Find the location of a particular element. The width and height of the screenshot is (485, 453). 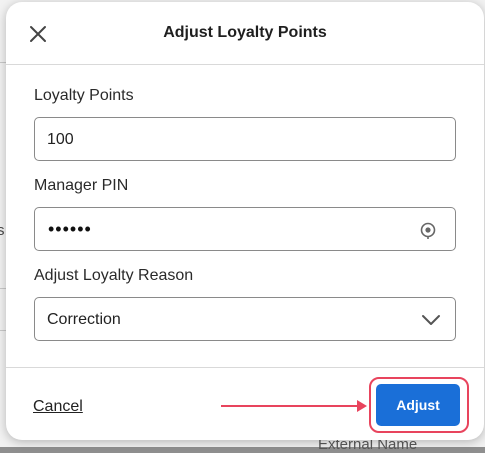

manager-pin-value: •••••• is located at coordinates (70, 229).